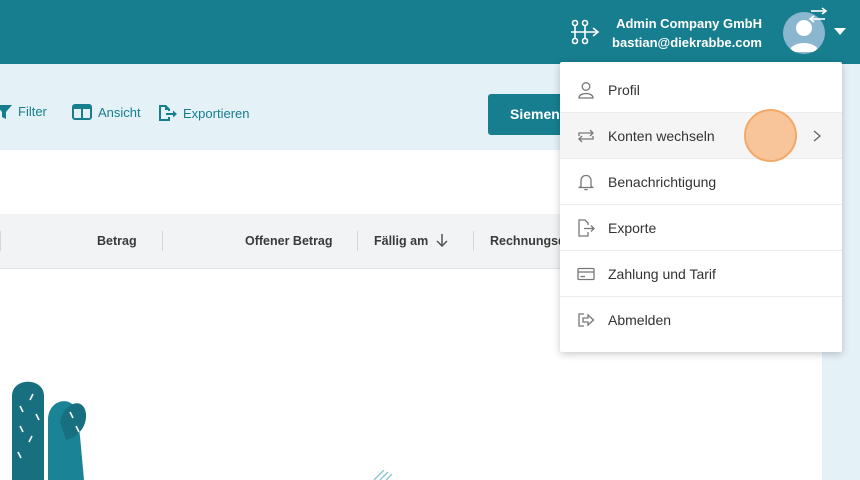 The image size is (860, 480). Describe the element at coordinates (689, 23) in the screenshot. I see `company-name: Admin Company GmbH` at that location.